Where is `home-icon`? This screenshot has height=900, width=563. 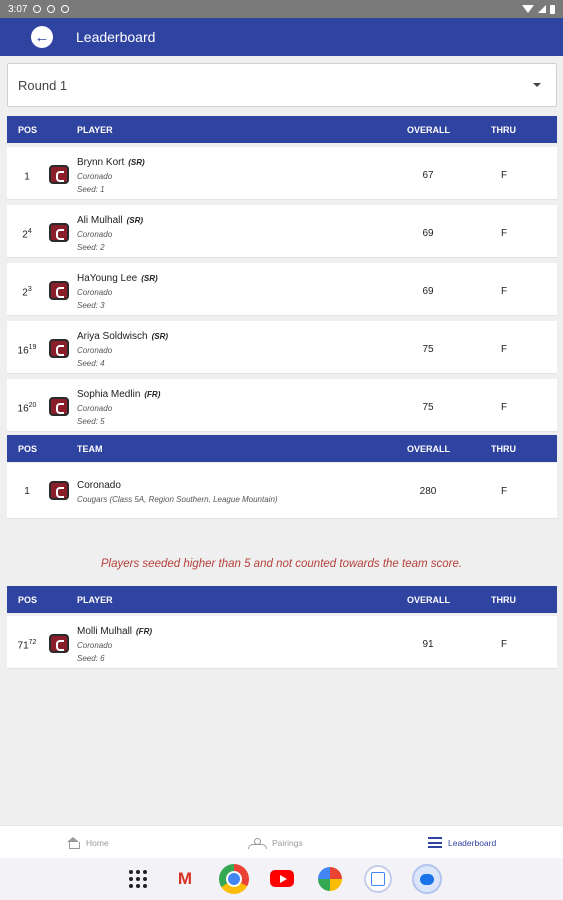
home-icon is located at coordinates (73, 843).